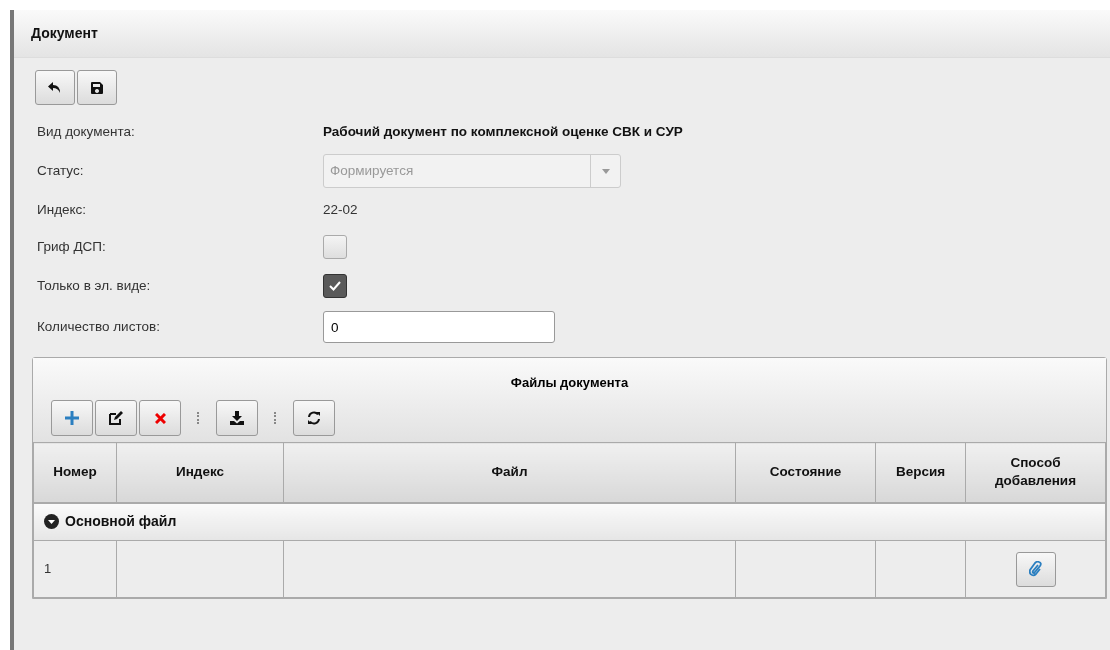 This screenshot has height=650, width=1110. What do you see at coordinates (569, 382) in the screenshot?
I see `panel-title: Файлы документа` at bounding box center [569, 382].